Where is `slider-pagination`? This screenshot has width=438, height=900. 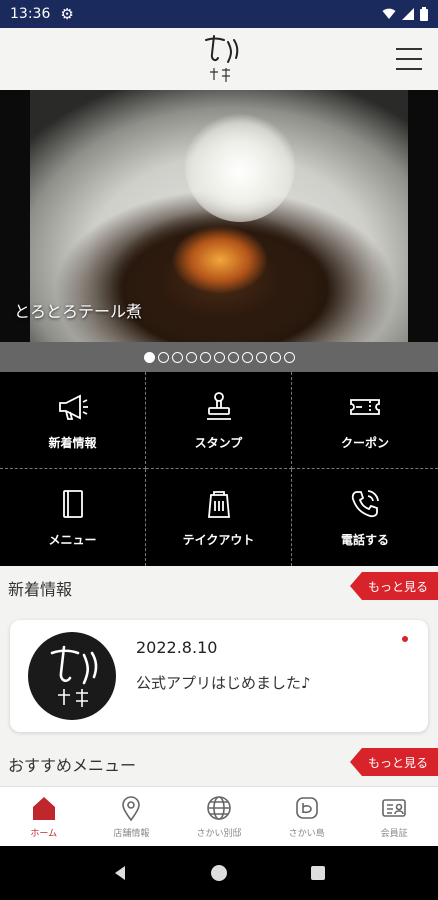 slider-pagination is located at coordinates (219, 357).